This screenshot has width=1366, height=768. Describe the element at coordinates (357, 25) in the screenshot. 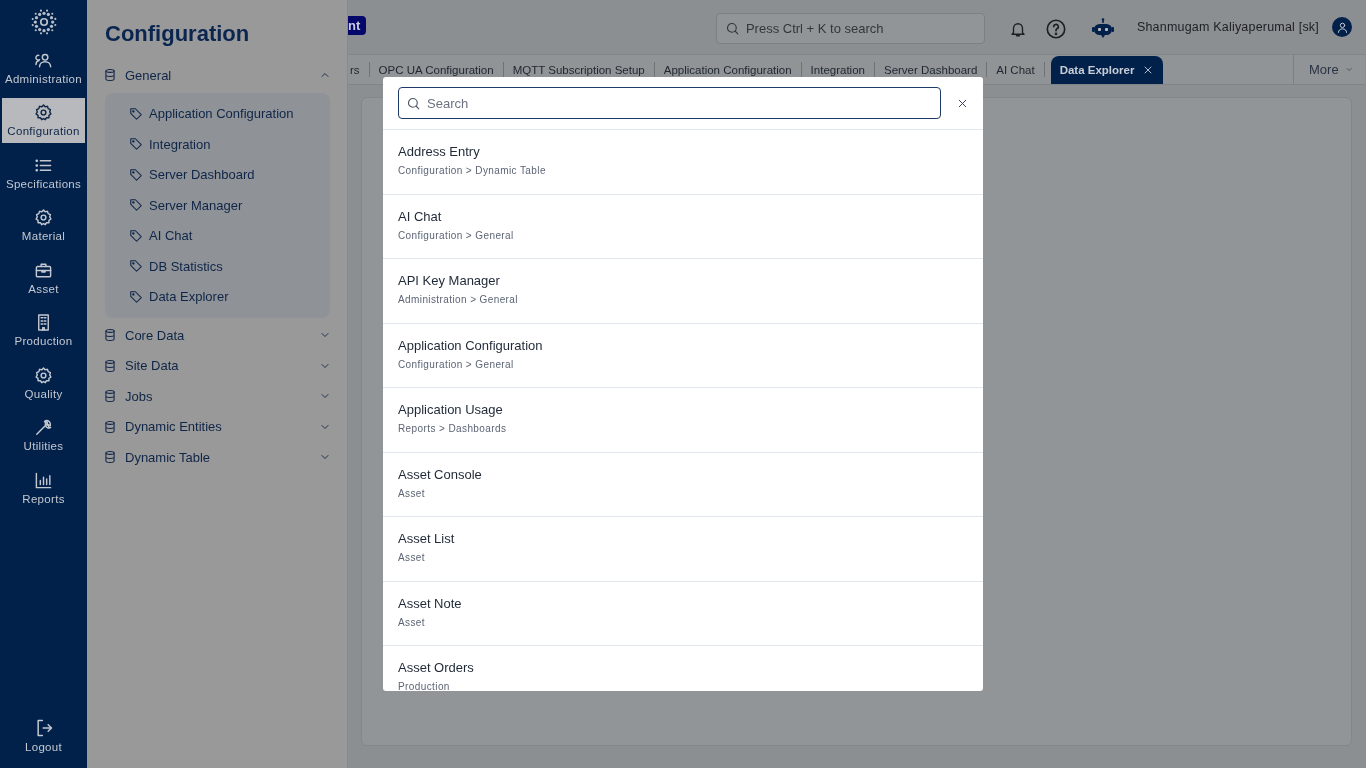

I see `app-name-badge: nt` at that location.